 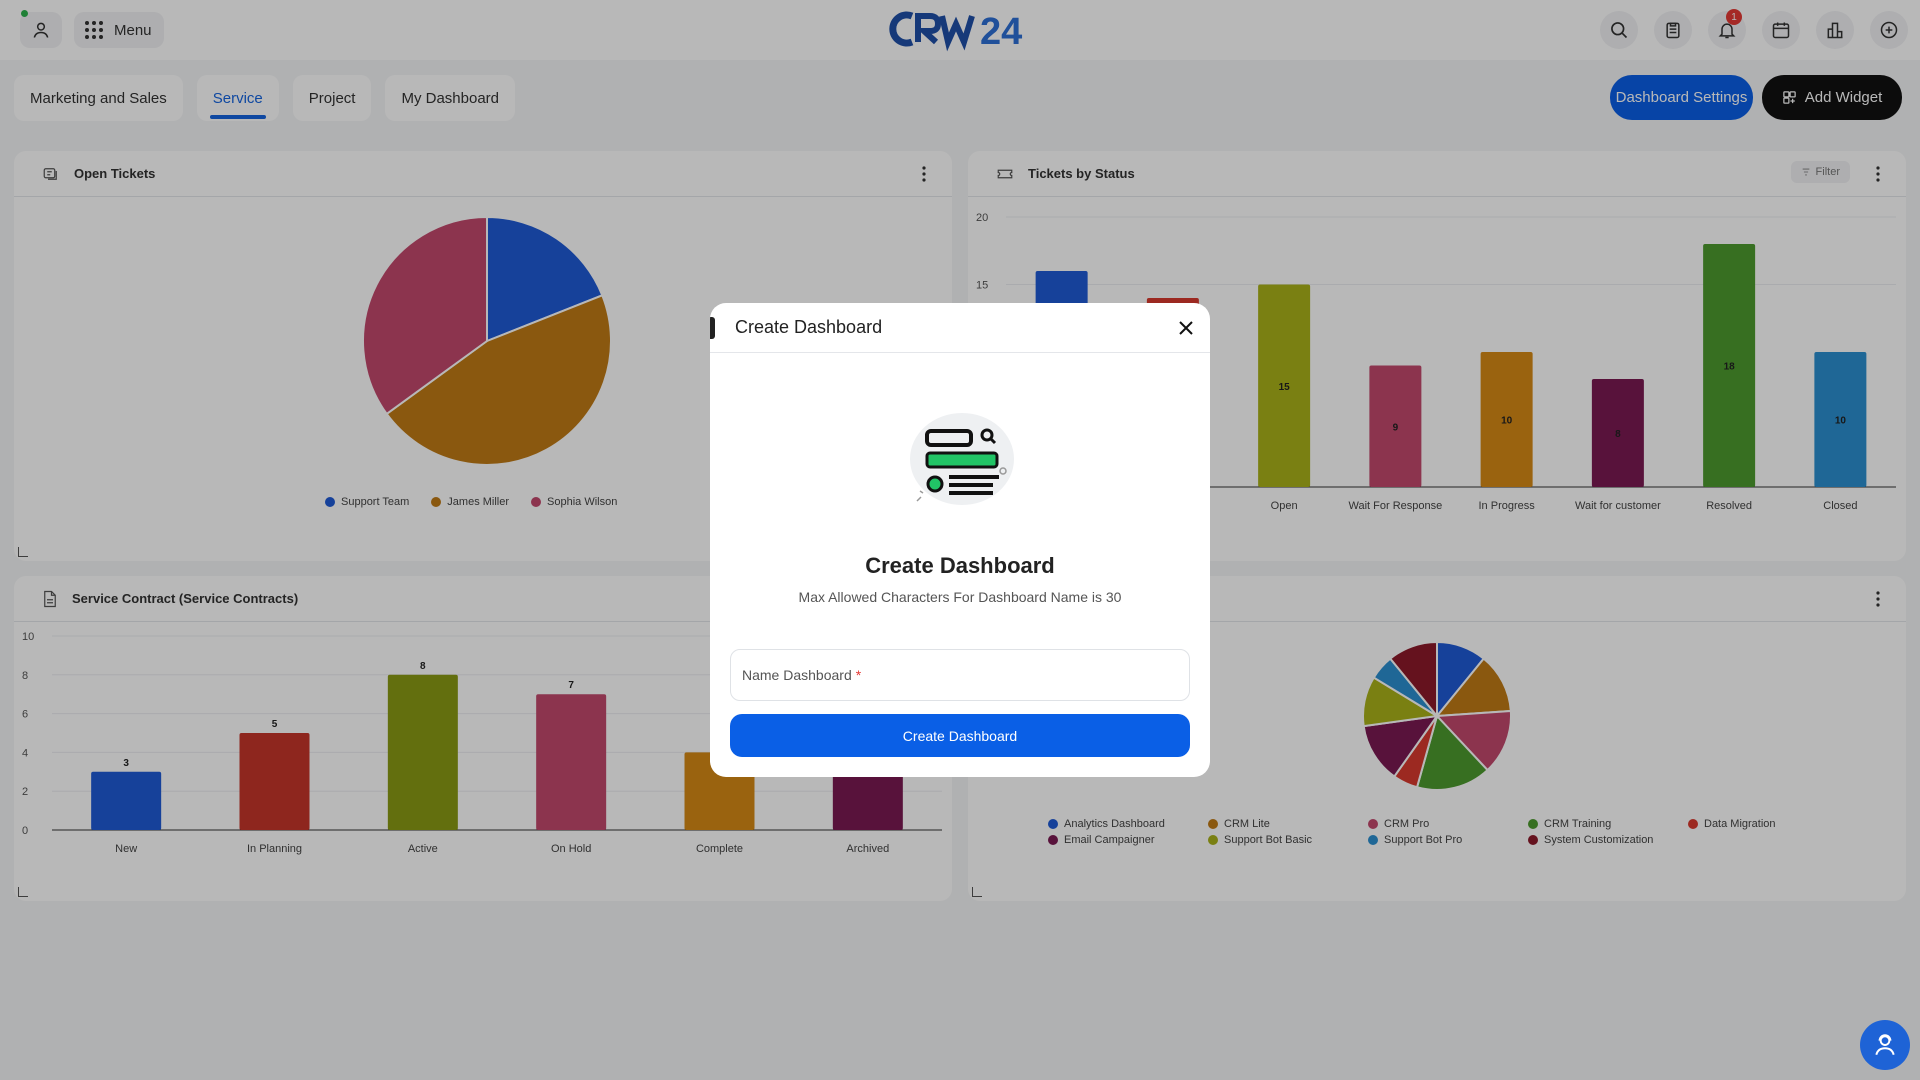 I want to click on support-chat-button, so click(x=1885, y=1045).